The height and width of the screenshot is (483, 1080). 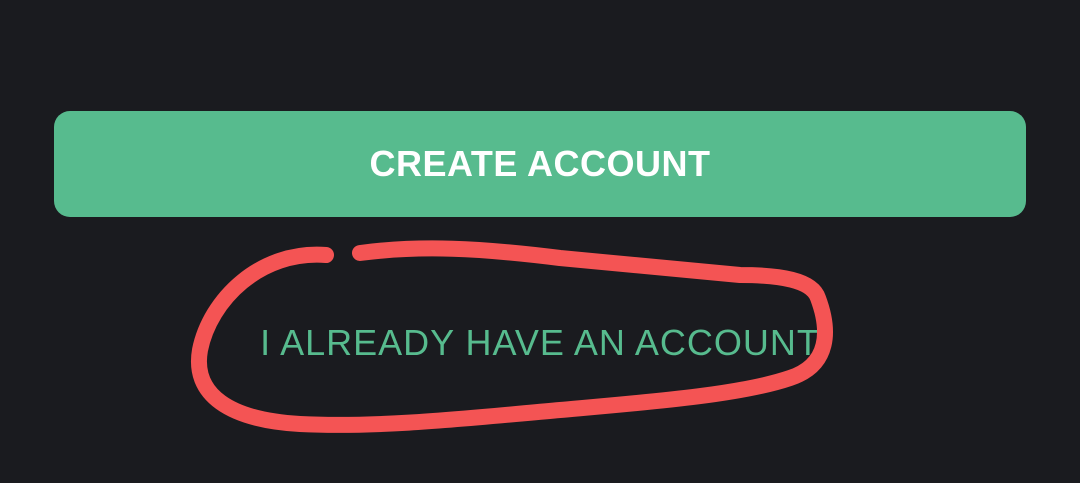 I want to click on create-account-label: CREATE ACCOUNT, so click(x=540, y=163).